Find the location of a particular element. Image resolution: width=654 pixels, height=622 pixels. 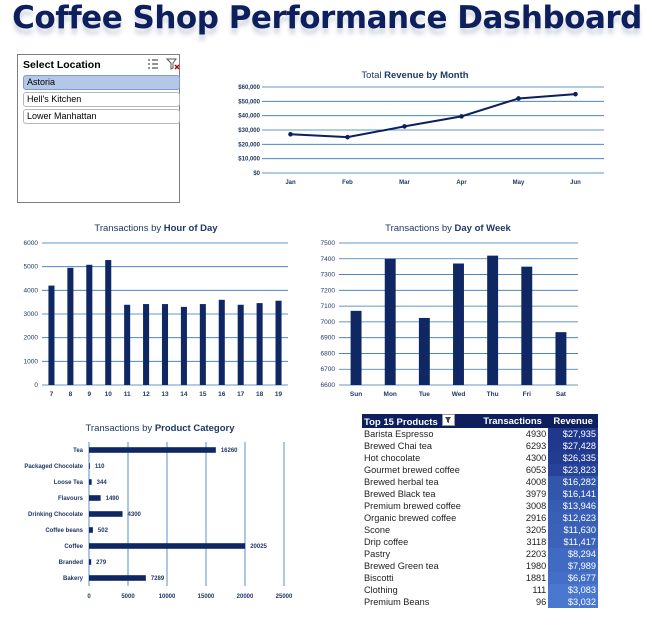

page-title: Coffee Shop Performance Dashboard is located at coordinates (327, 18).